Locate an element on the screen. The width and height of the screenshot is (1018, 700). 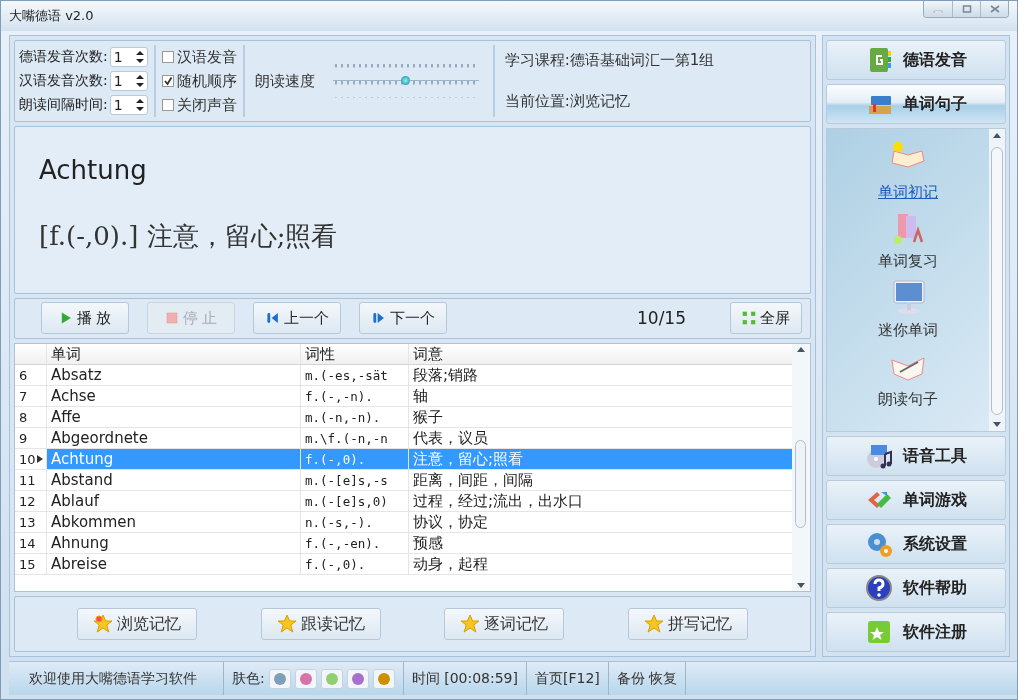
nav-button: 语音工具 is located at coordinates (916, 456).